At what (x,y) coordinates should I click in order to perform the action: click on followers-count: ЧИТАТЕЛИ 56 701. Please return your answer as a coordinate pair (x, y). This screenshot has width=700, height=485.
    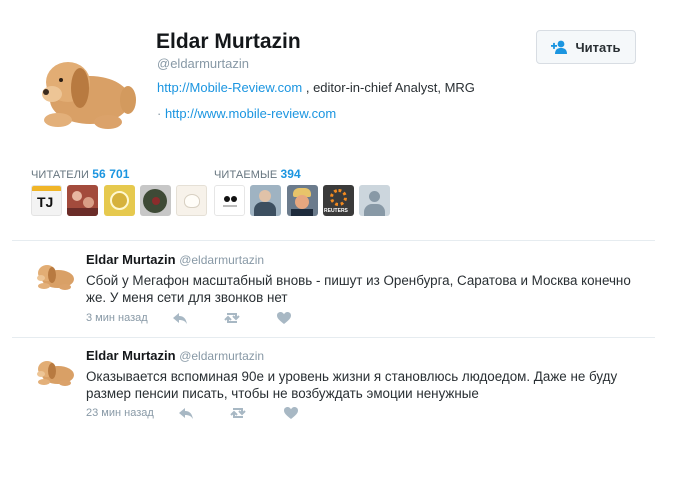
    Looking at the image, I should click on (80, 174).